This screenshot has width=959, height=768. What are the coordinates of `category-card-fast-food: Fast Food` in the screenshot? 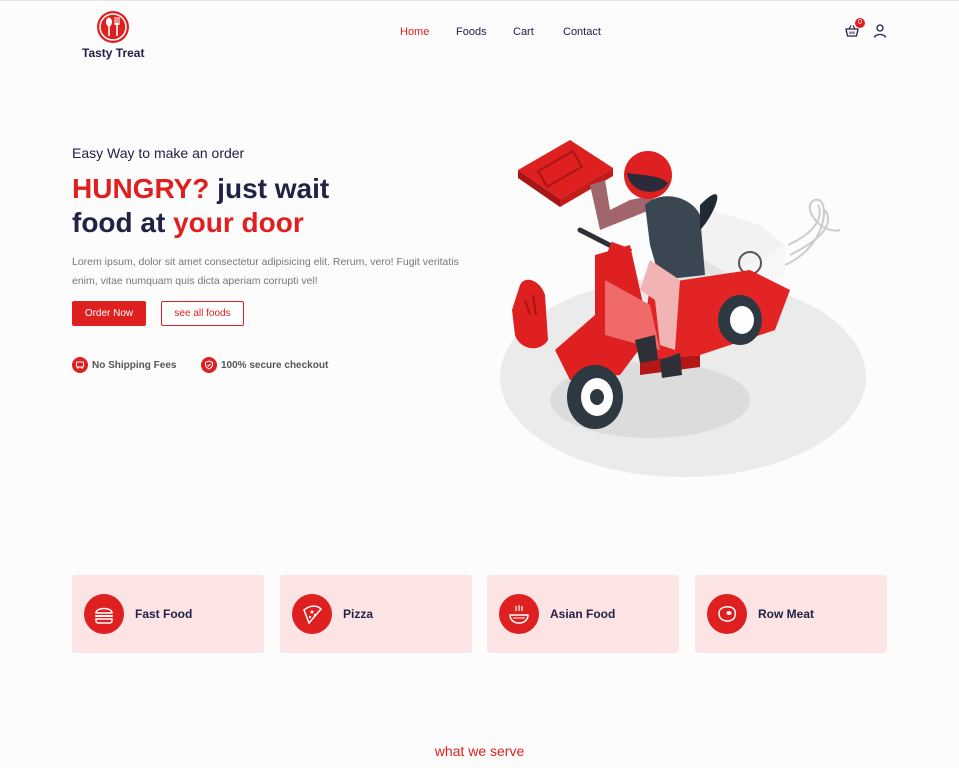 It's located at (168, 614).